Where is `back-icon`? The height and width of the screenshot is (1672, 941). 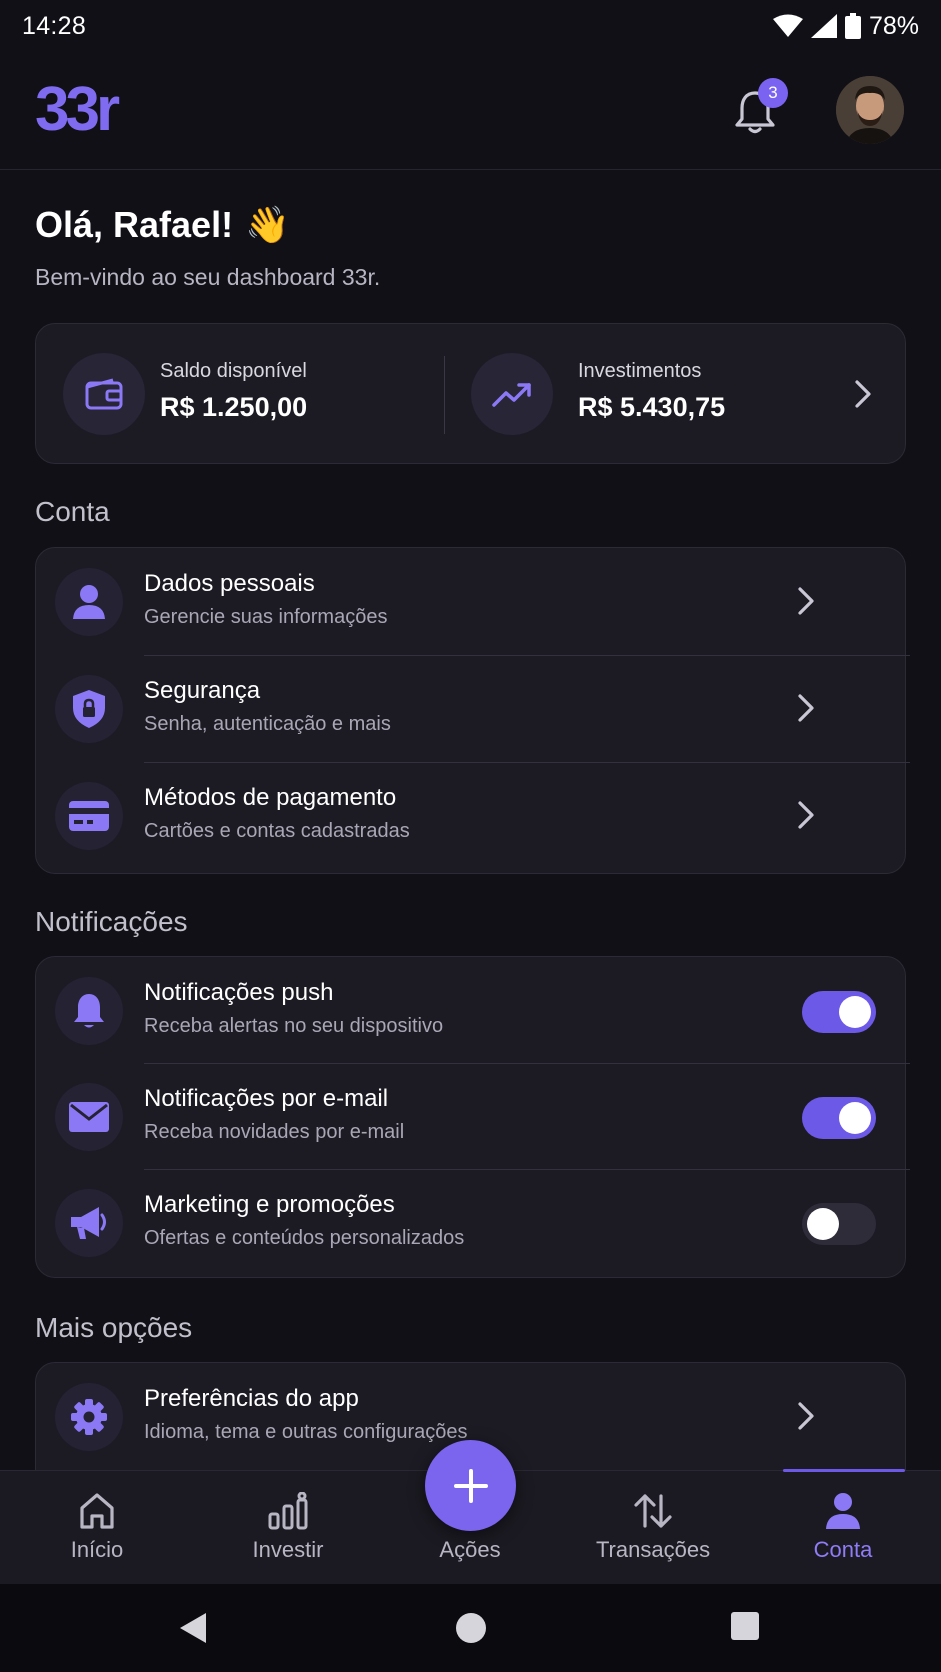
back-icon is located at coordinates (193, 1628).